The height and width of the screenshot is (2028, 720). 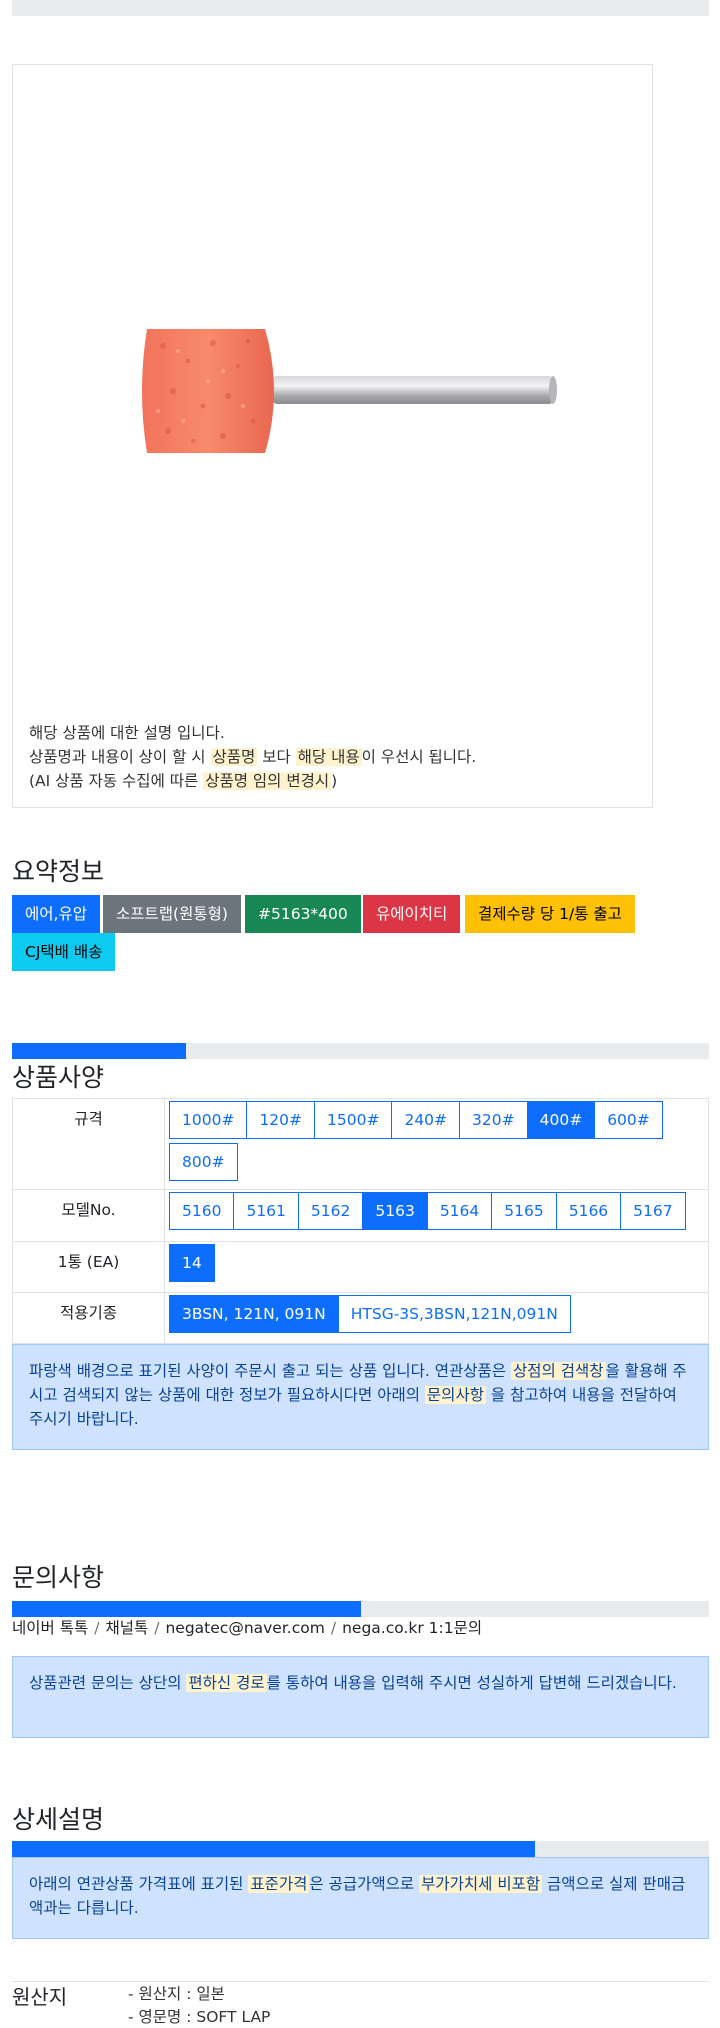 I want to click on inquiry-progress, so click(x=360, y=1609).